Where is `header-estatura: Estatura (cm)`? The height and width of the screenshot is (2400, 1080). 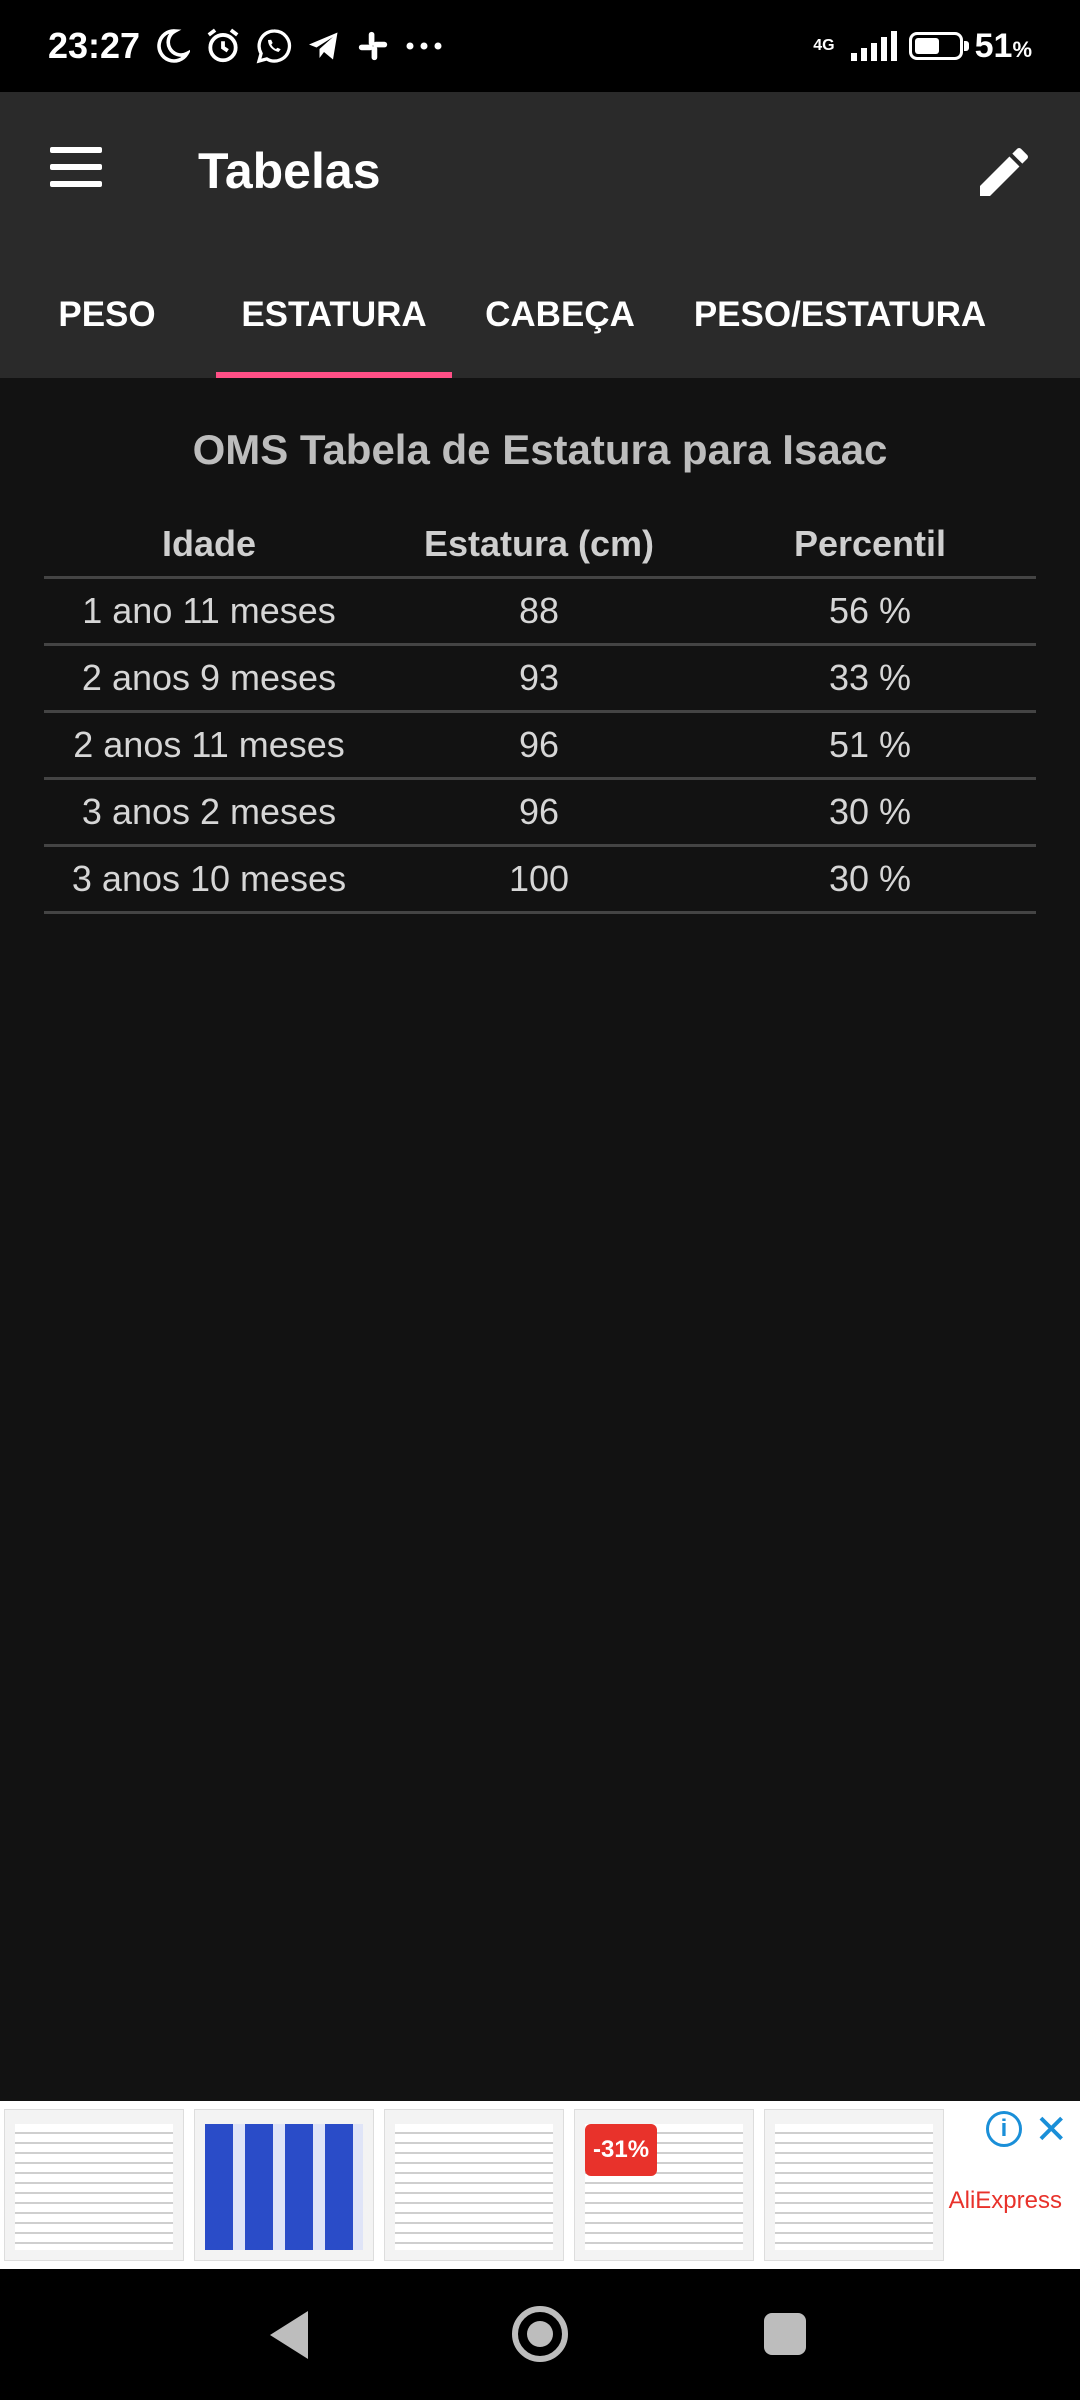
header-estatura: Estatura (cm) is located at coordinates (539, 545).